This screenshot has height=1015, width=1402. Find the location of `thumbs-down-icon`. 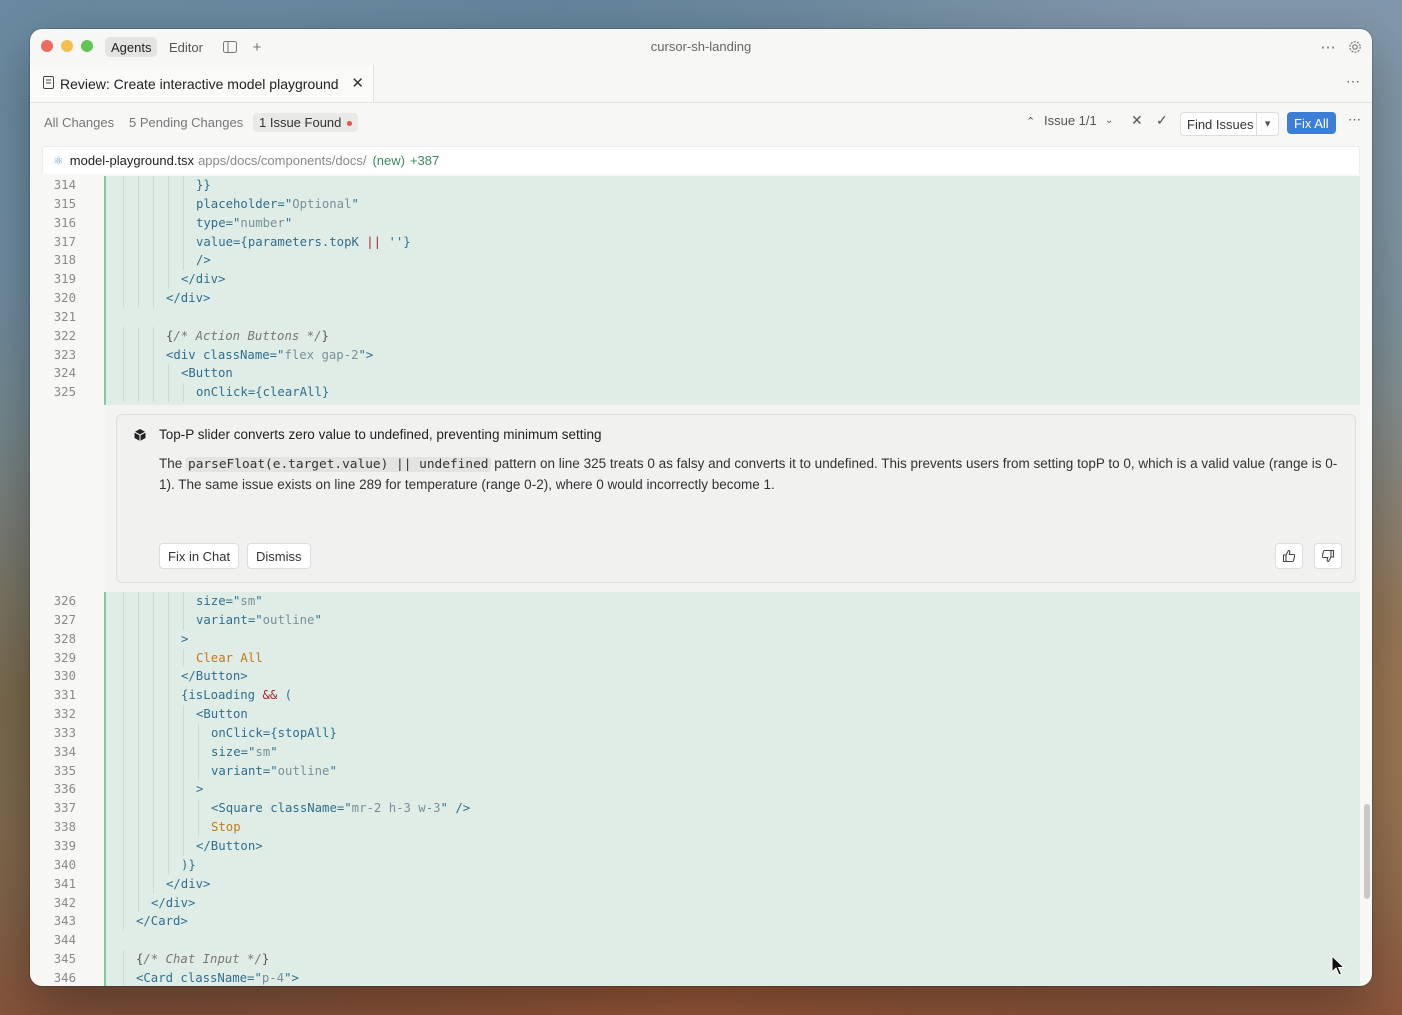

thumbs-down-icon is located at coordinates (1328, 556).